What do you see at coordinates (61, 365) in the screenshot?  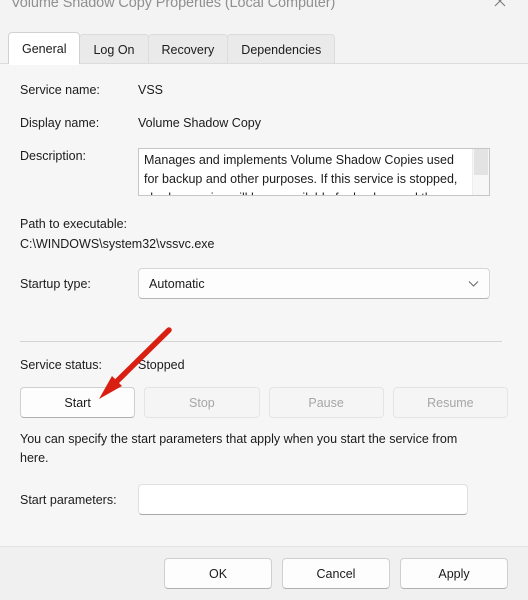 I see `service-status-label: Service status:` at bounding box center [61, 365].